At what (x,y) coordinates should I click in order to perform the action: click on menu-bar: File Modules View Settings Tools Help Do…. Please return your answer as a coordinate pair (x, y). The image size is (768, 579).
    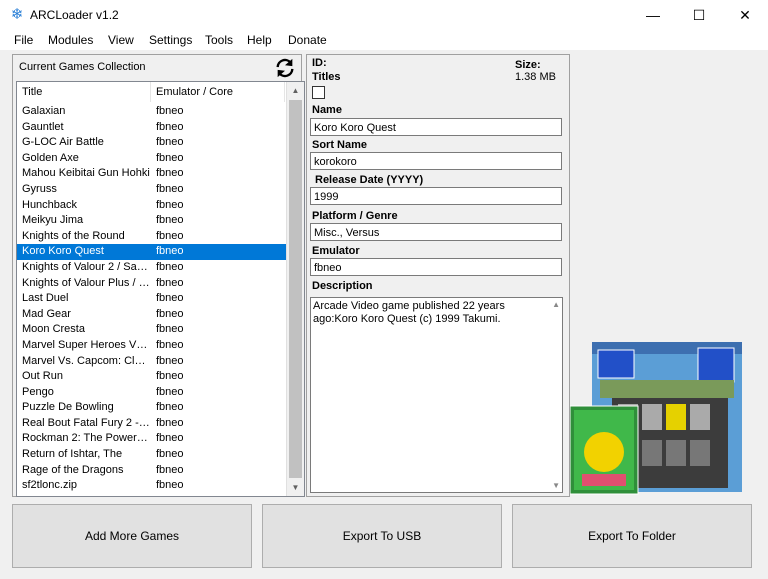
    Looking at the image, I should click on (384, 40).